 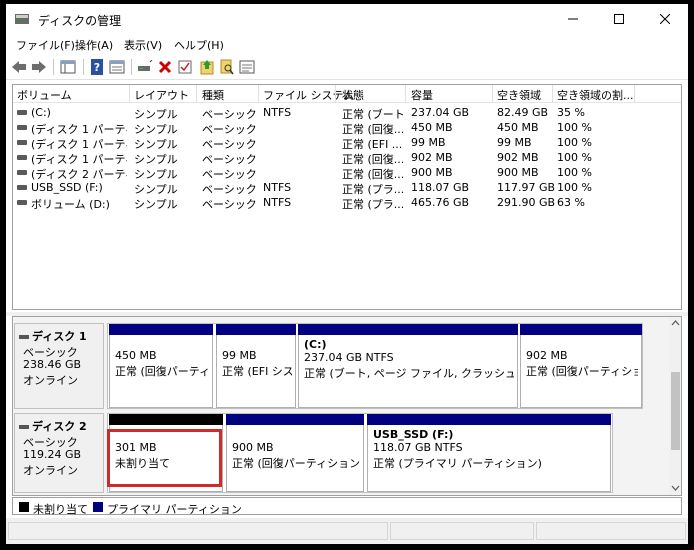 I want to click on close-icon, so click(x=665, y=19).